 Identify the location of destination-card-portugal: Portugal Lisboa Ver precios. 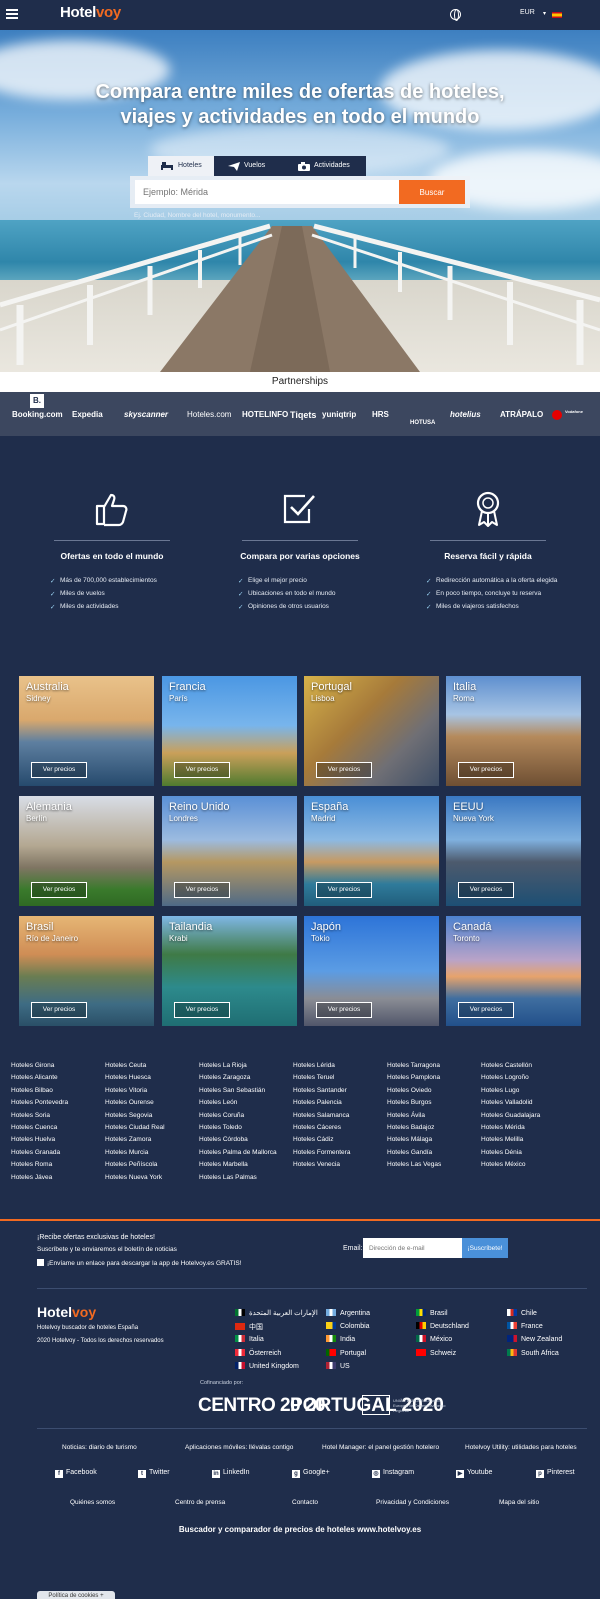
(371, 731).